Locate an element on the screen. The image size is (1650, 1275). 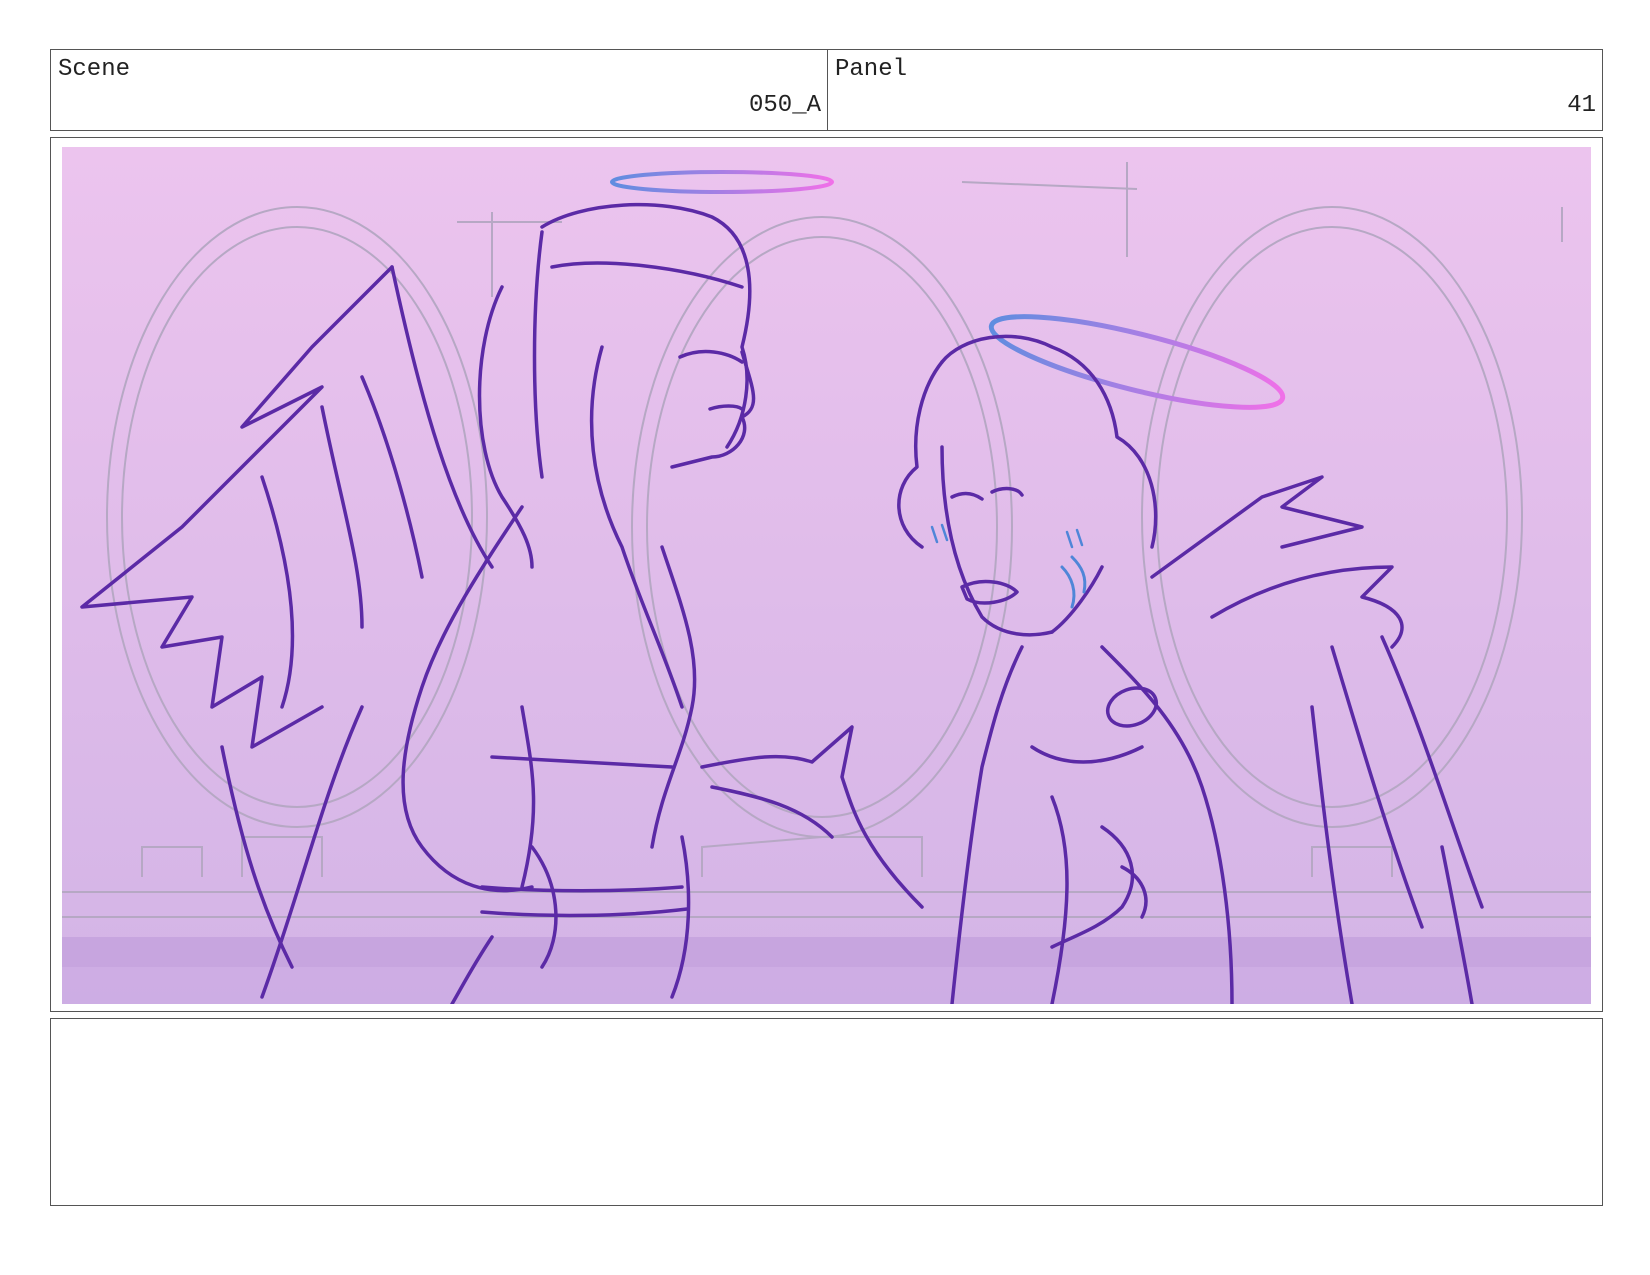
scene-number: 050_A is located at coordinates (784, 105).